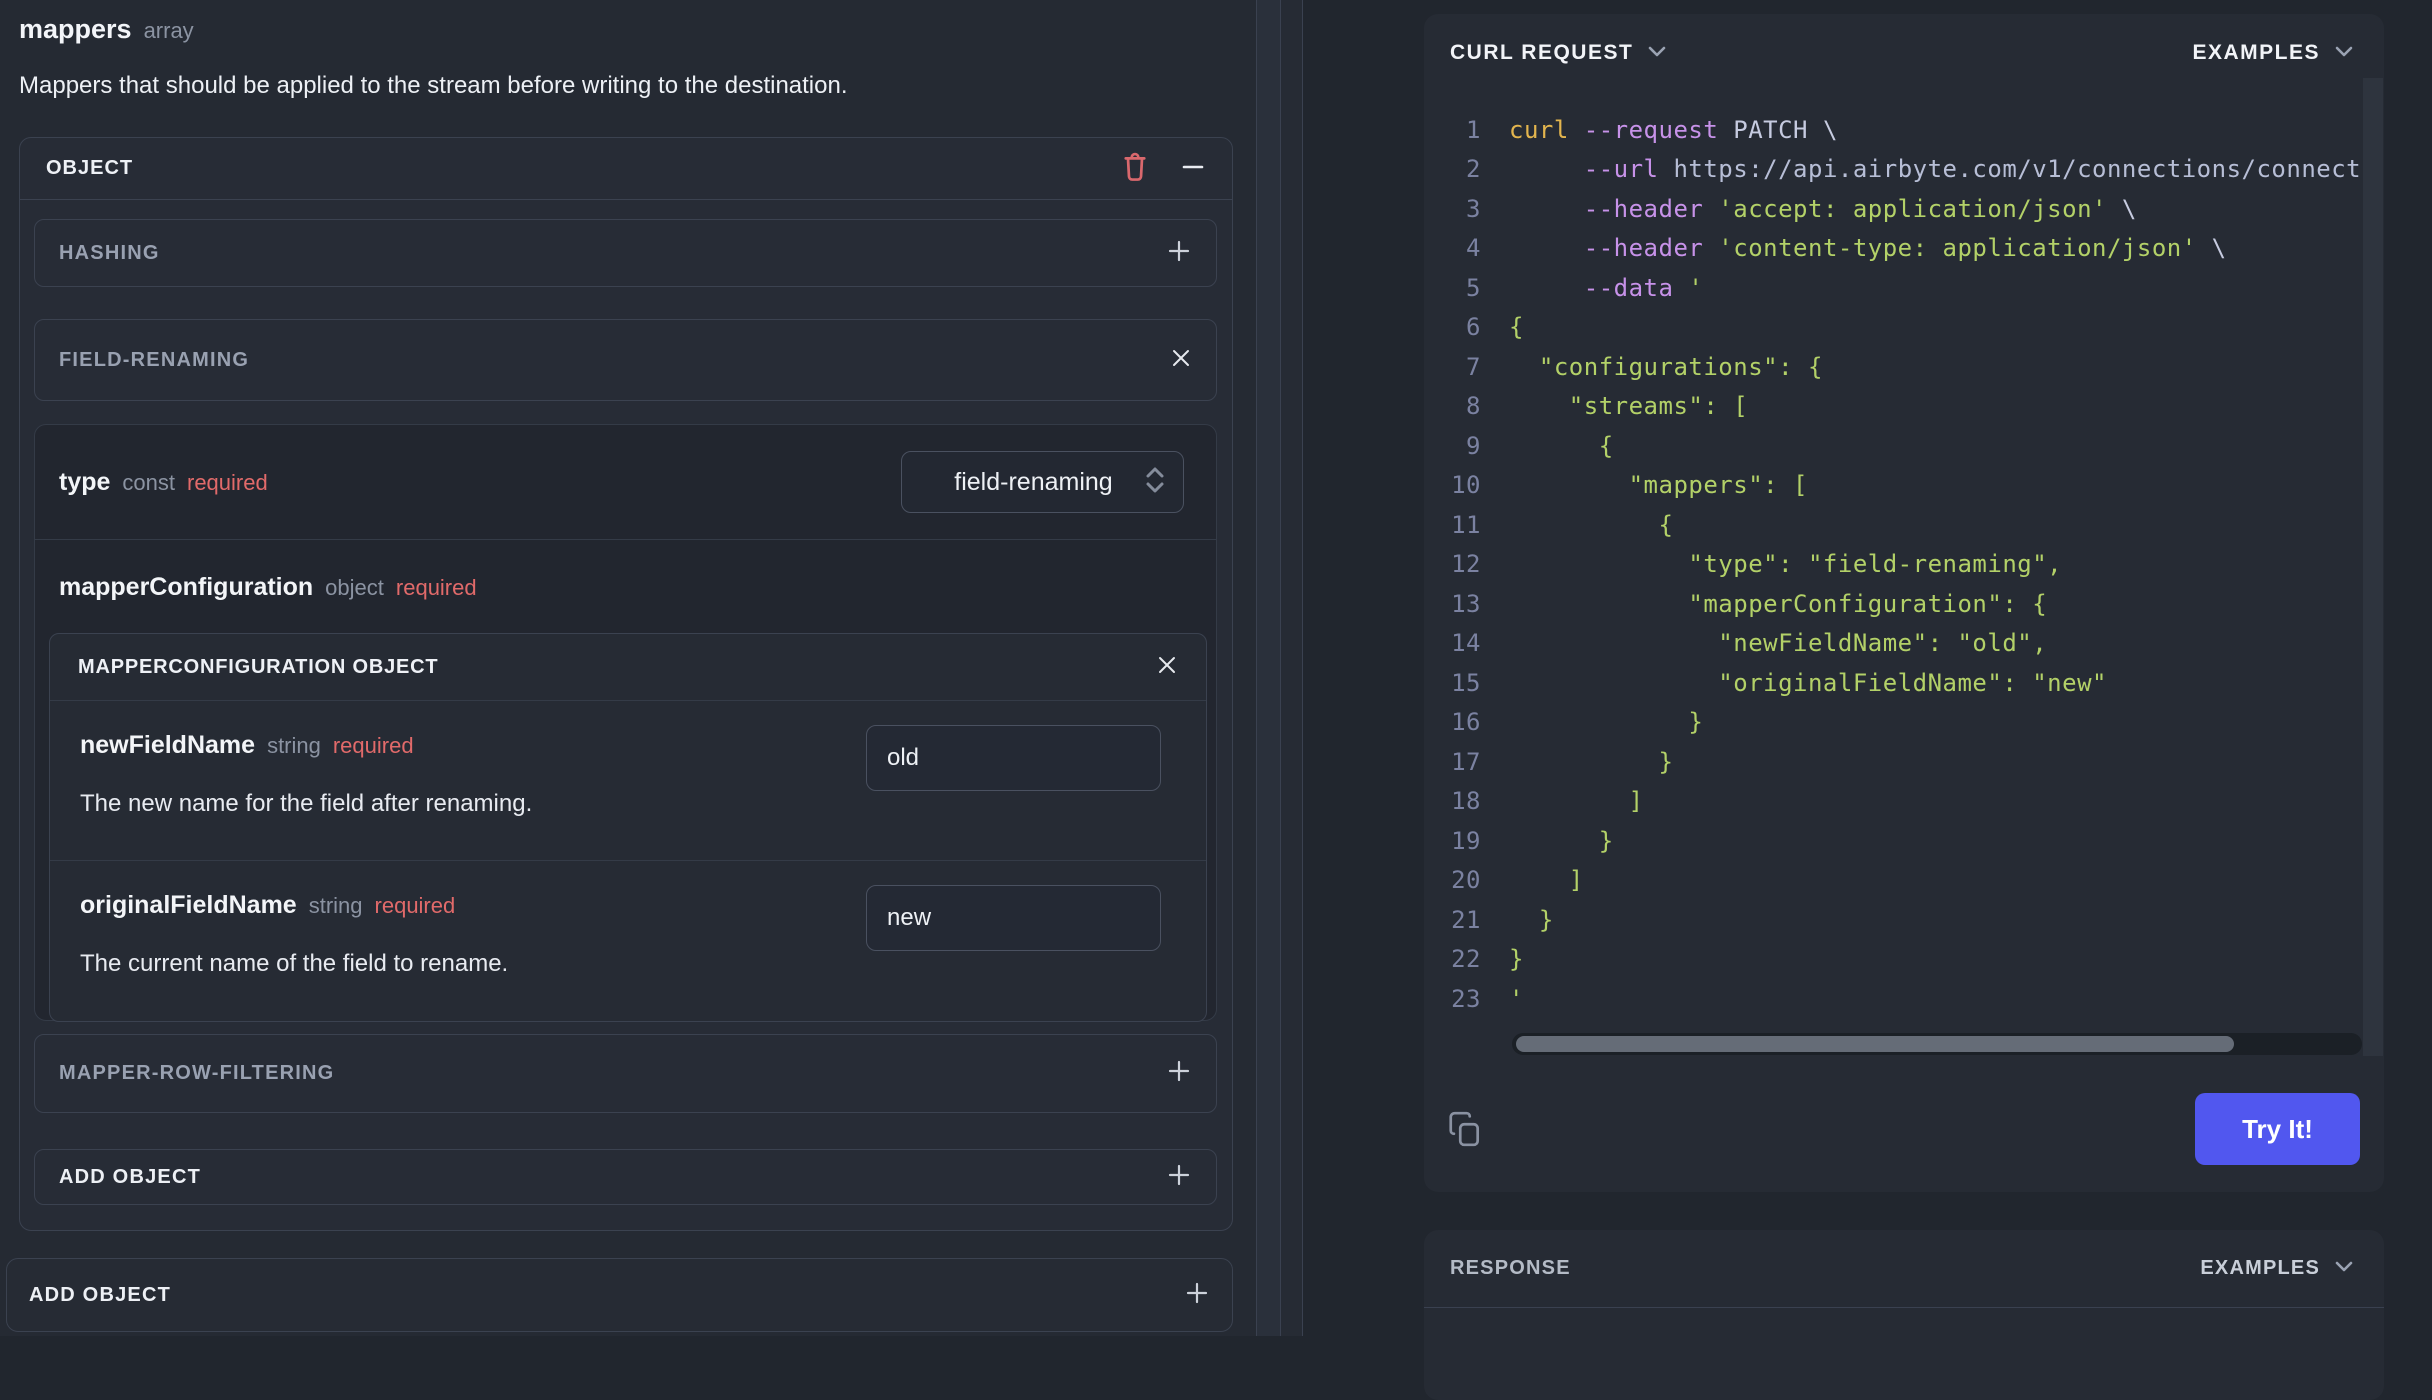 Image resolution: width=2432 pixels, height=1400 pixels. Describe the element at coordinates (1542, 52) in the screenshot. I see `curl-request-title: CURL REQUEST` at that location.